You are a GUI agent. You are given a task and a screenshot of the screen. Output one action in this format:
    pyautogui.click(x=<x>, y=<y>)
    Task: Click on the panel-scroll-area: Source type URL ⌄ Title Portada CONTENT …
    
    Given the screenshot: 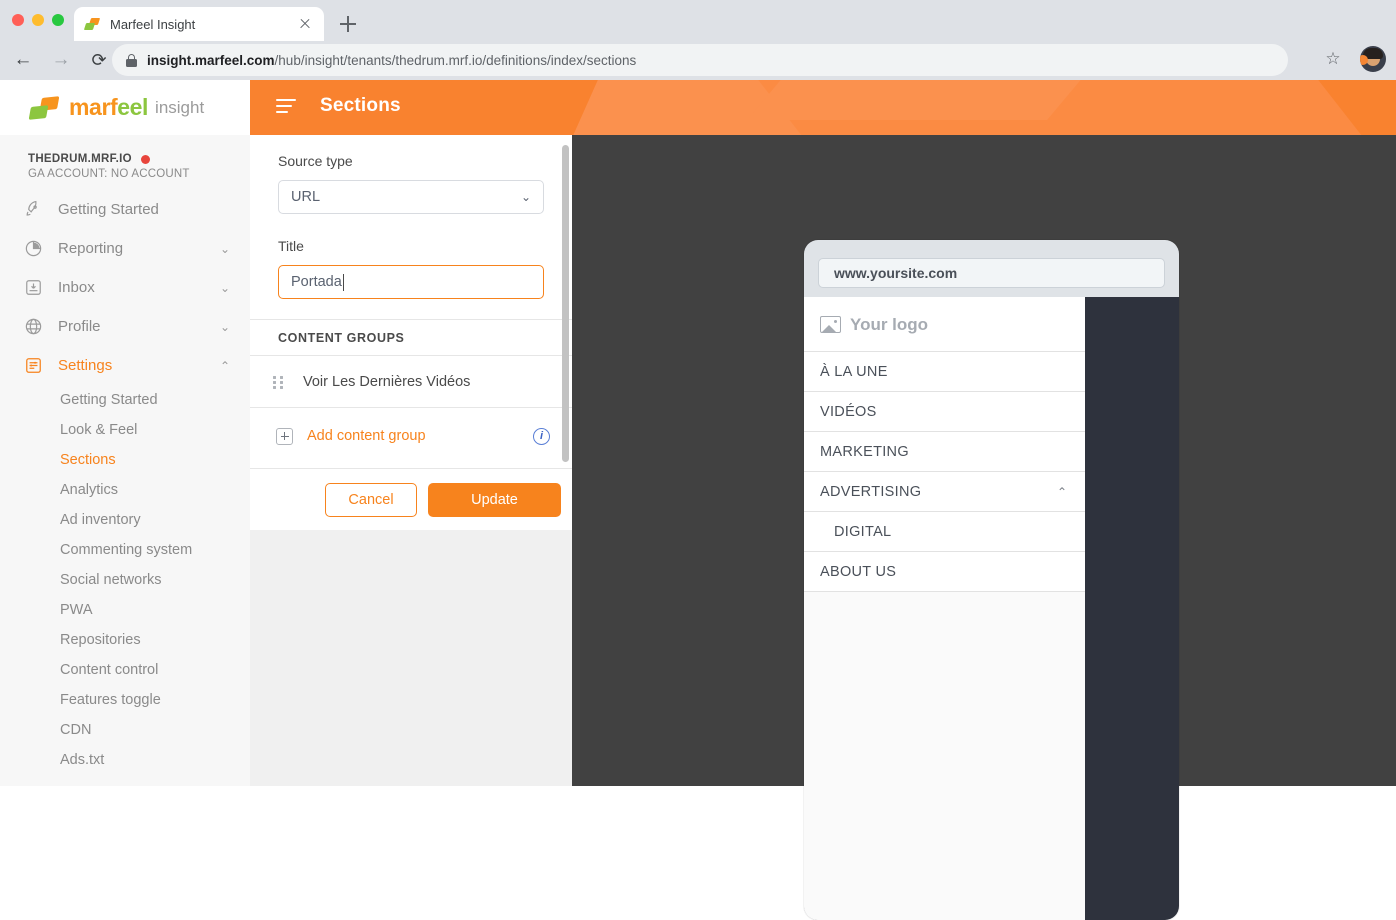 What is the action you would take?
    pyautogui.click(x=411, y=301)
    